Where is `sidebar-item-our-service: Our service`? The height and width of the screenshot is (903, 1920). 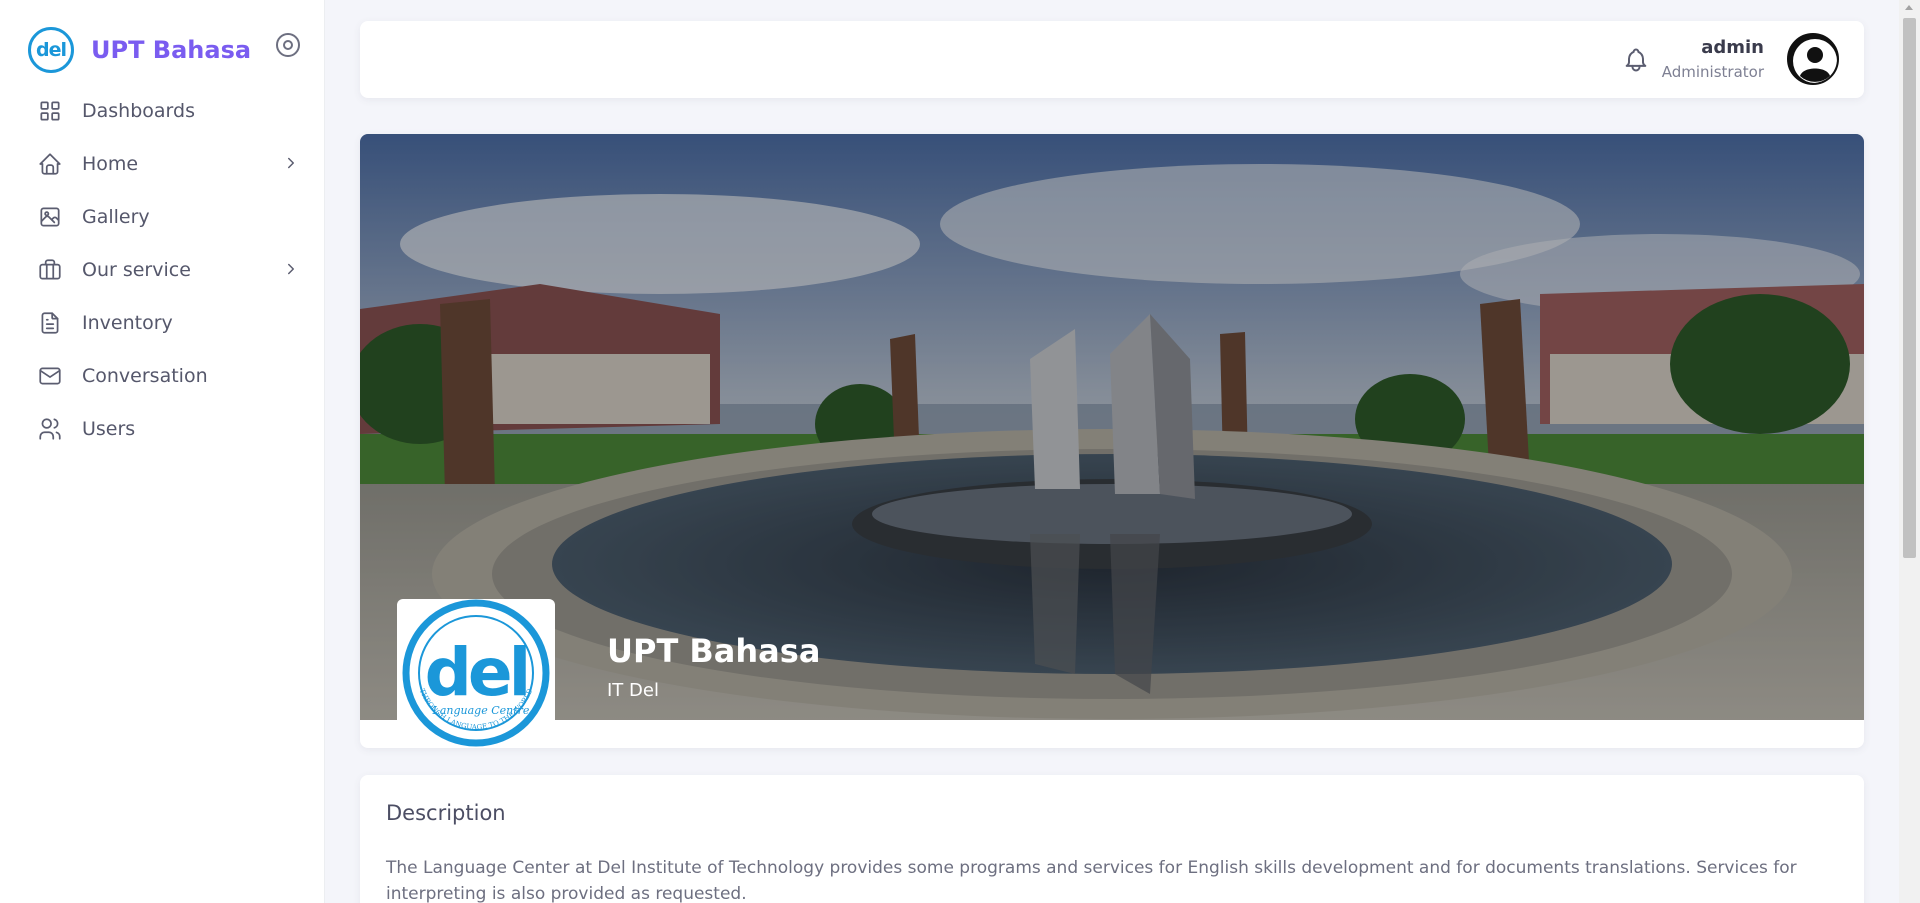
sidebar-item-our-service: Our service is located at coordinates (162, 269).